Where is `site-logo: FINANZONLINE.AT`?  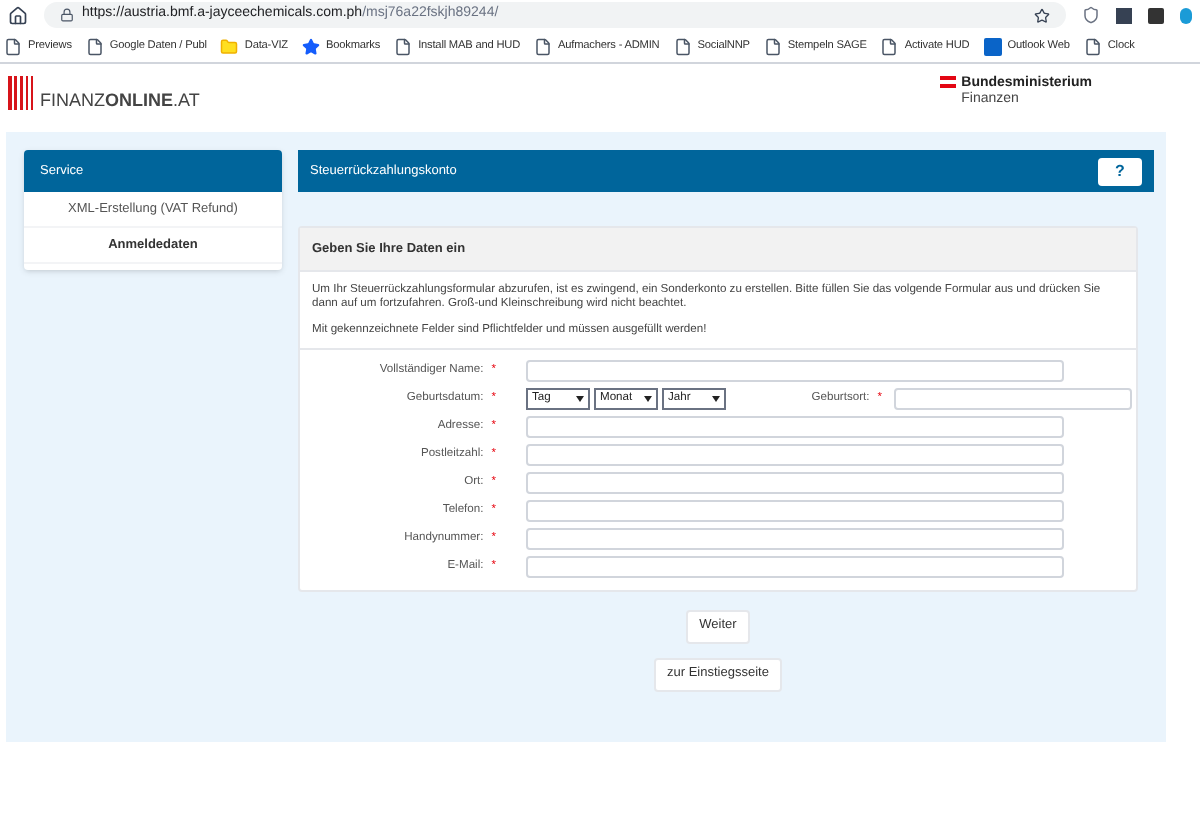
site-logo: FINANZONLINE.AT is located at coordinates (120, 101).